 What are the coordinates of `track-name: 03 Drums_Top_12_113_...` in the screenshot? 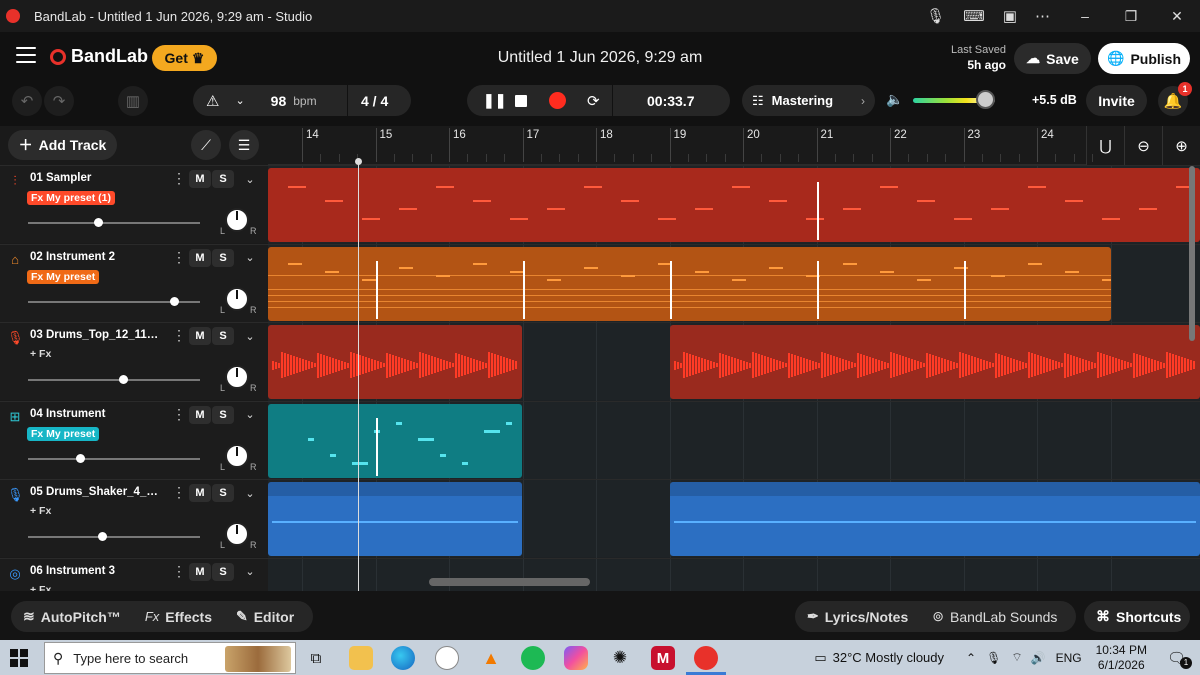 It's located at (96, 335).